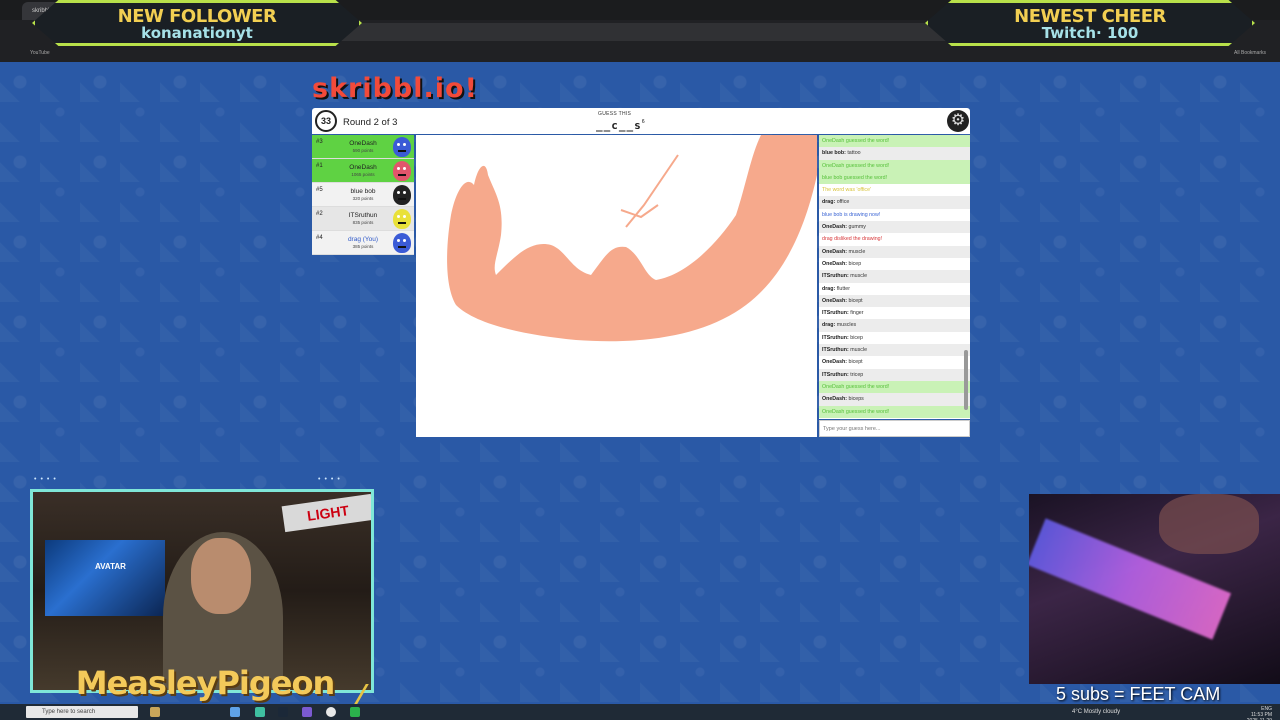  Describe the element at coordinates (363, 174) in the screenshot. I see `player-points: 1065 points` at that location.